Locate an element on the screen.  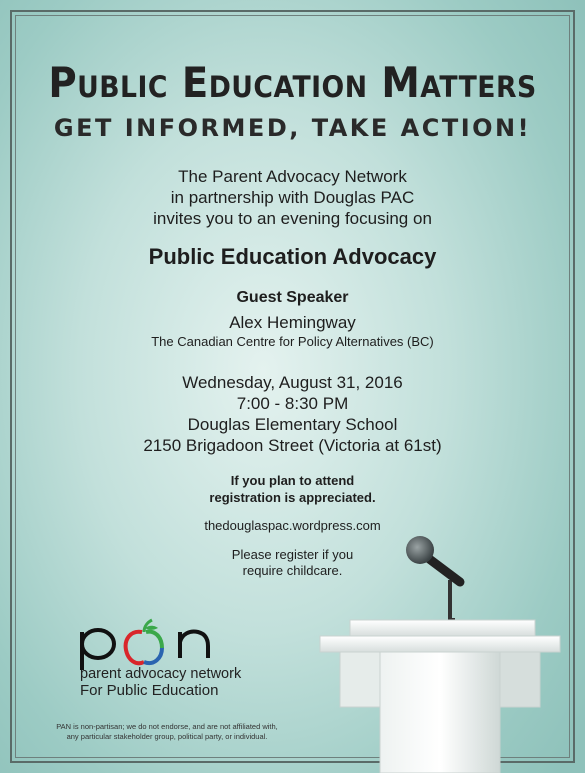
event-address: 2150 Brigadoon Street (Victoria at 61st) is located at coordinates (292, 445).